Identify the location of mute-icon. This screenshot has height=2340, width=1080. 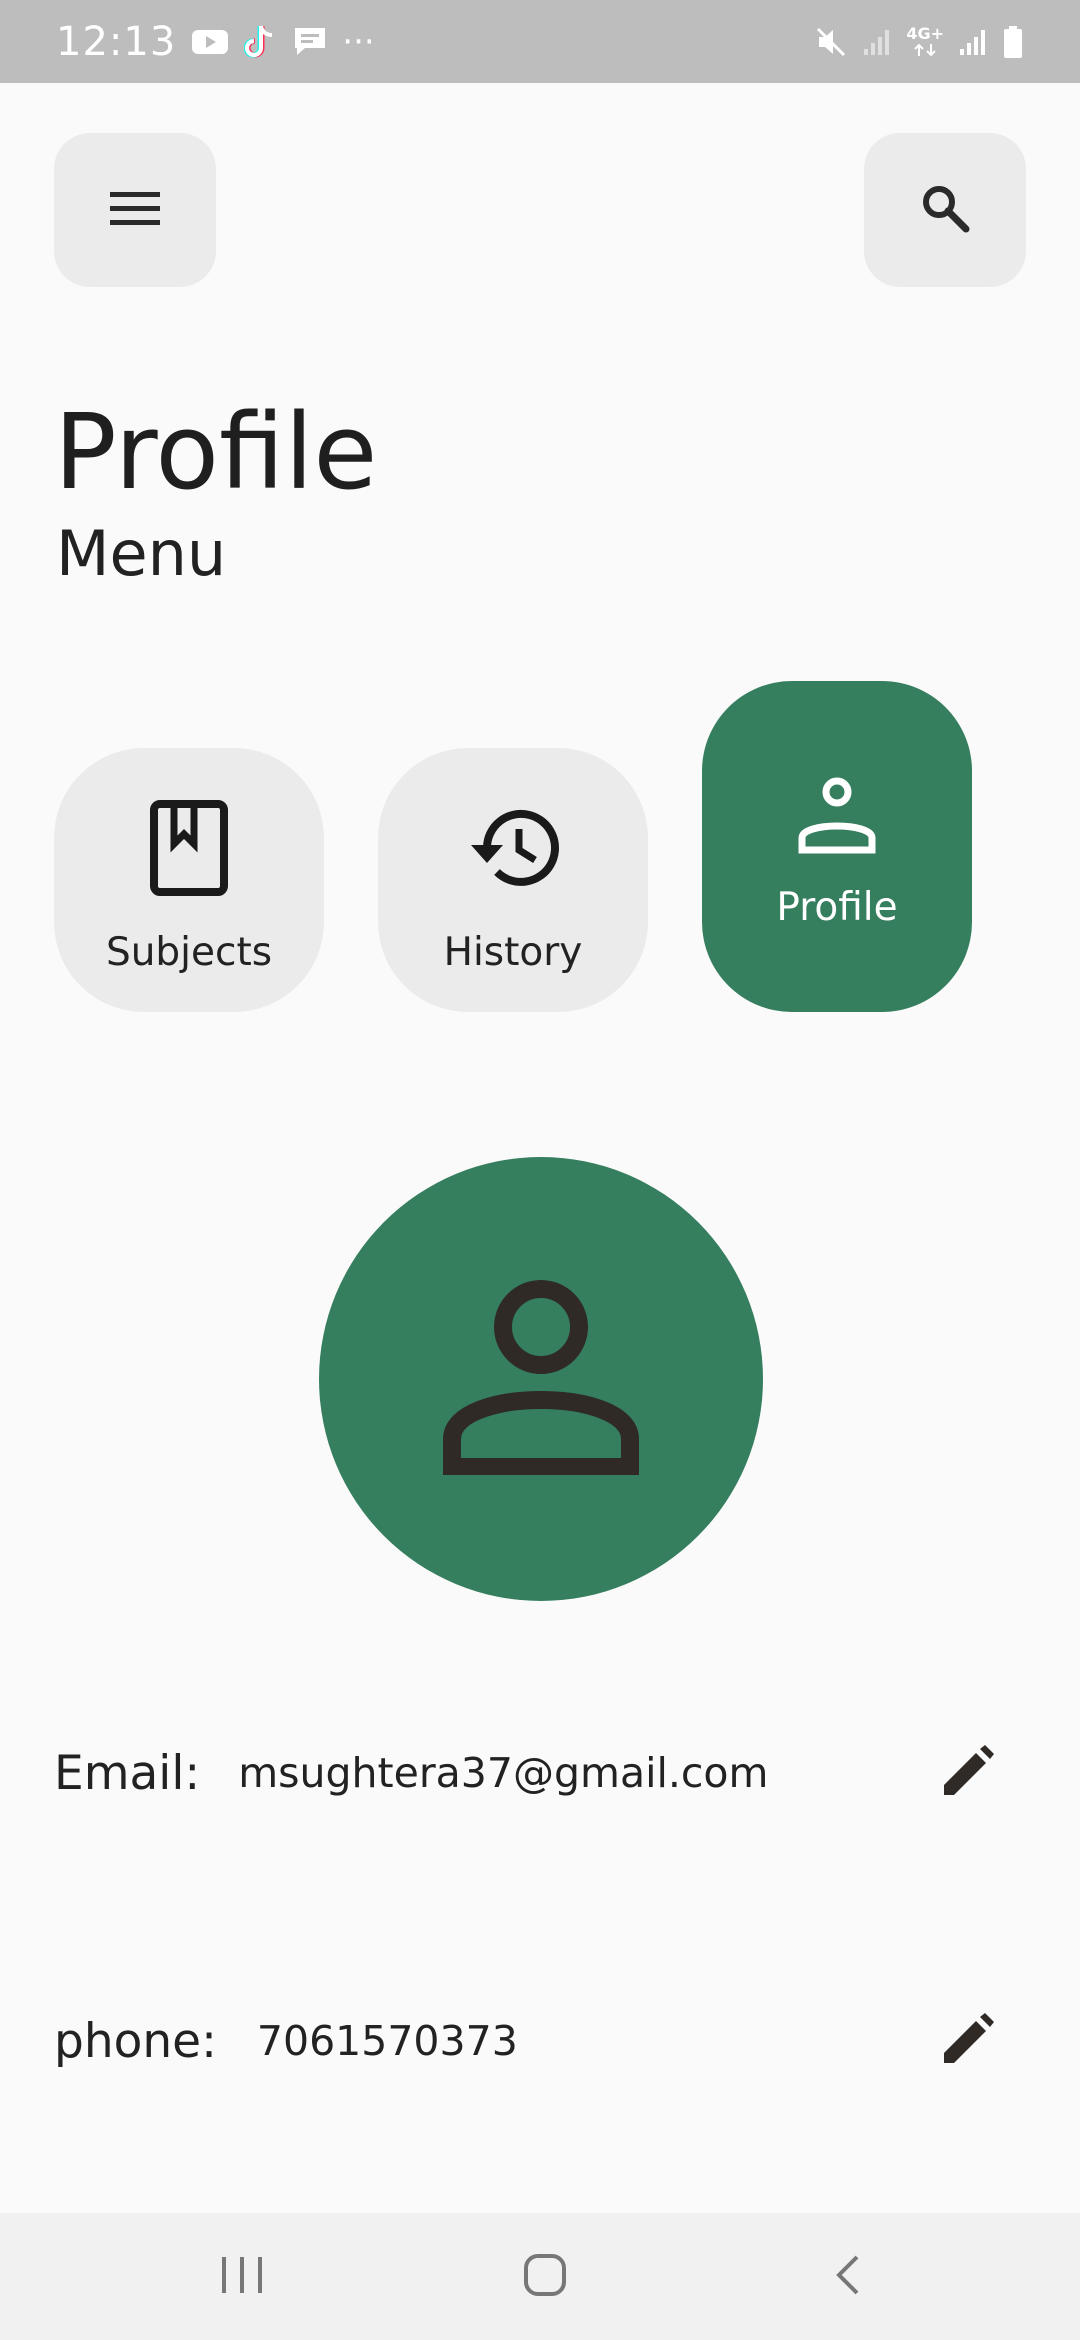
(831, 42).